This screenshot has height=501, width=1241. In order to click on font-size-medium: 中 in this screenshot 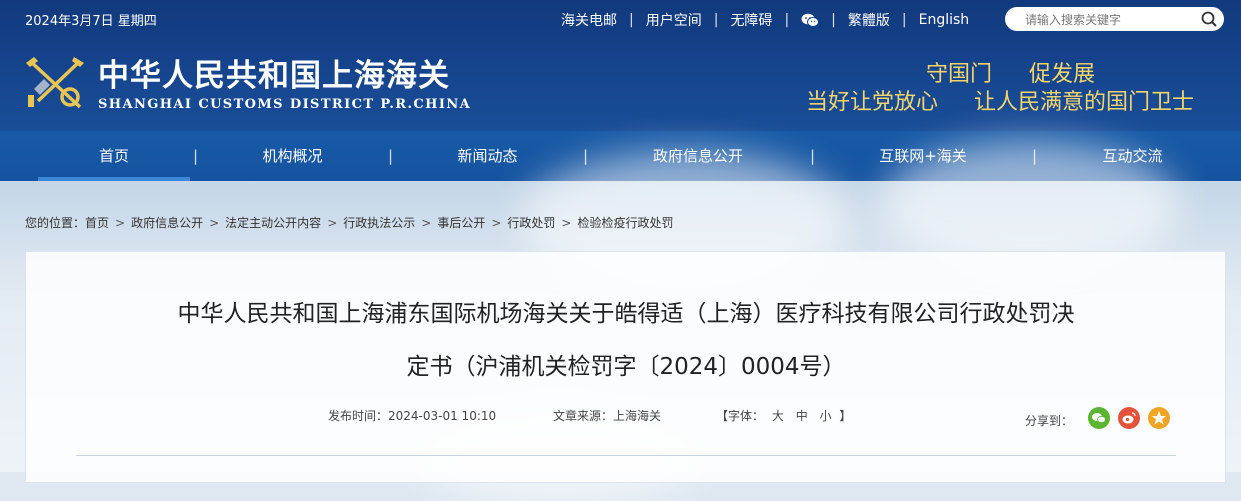, I will do `click(802, 416)`.